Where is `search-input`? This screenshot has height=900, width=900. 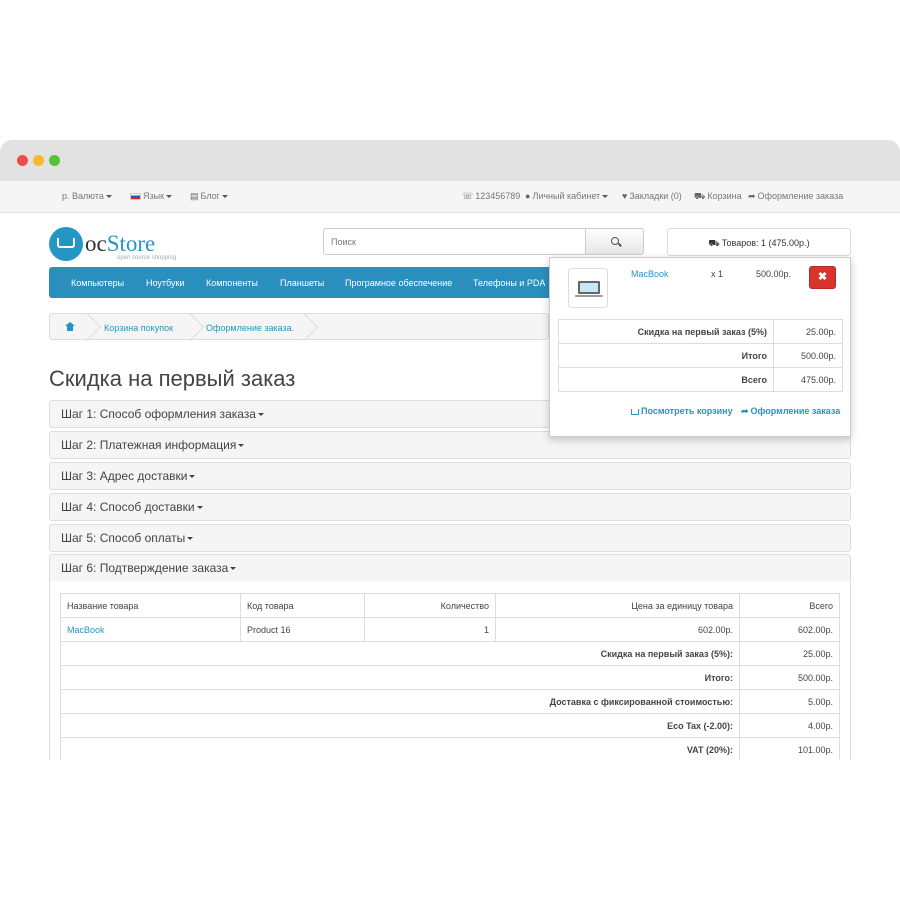 search-input is located at coordinates (454, 241).